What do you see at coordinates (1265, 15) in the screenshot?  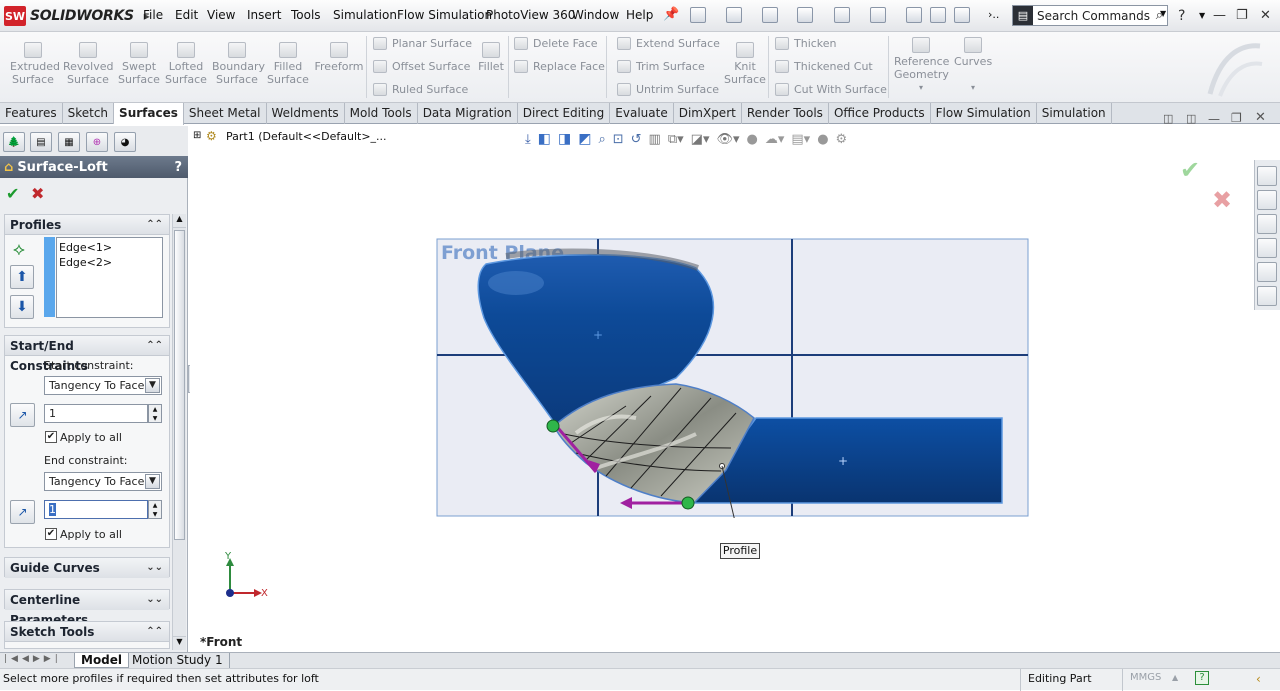 I see `close-icon: ✕` at bounding box center [1265, 15].